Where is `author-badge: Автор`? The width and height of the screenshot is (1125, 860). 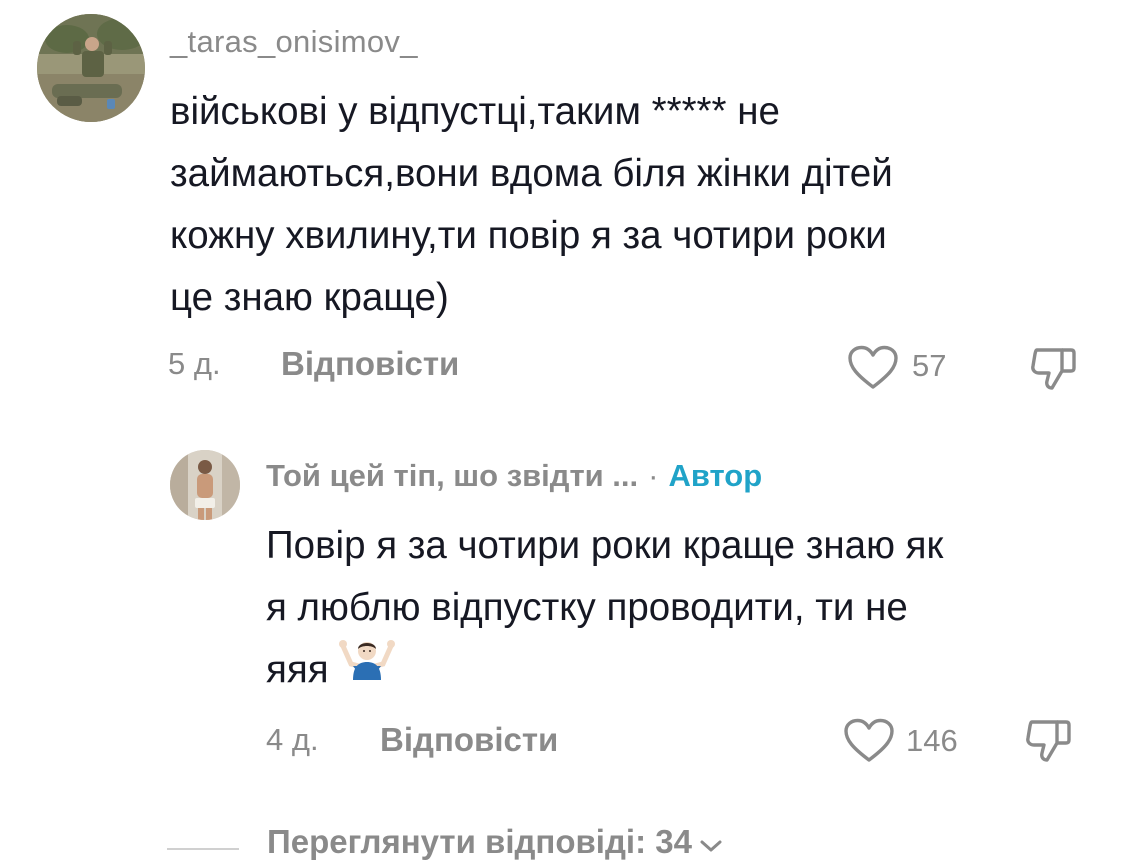 author-badge: Автор is located at coordinates (715, 475).